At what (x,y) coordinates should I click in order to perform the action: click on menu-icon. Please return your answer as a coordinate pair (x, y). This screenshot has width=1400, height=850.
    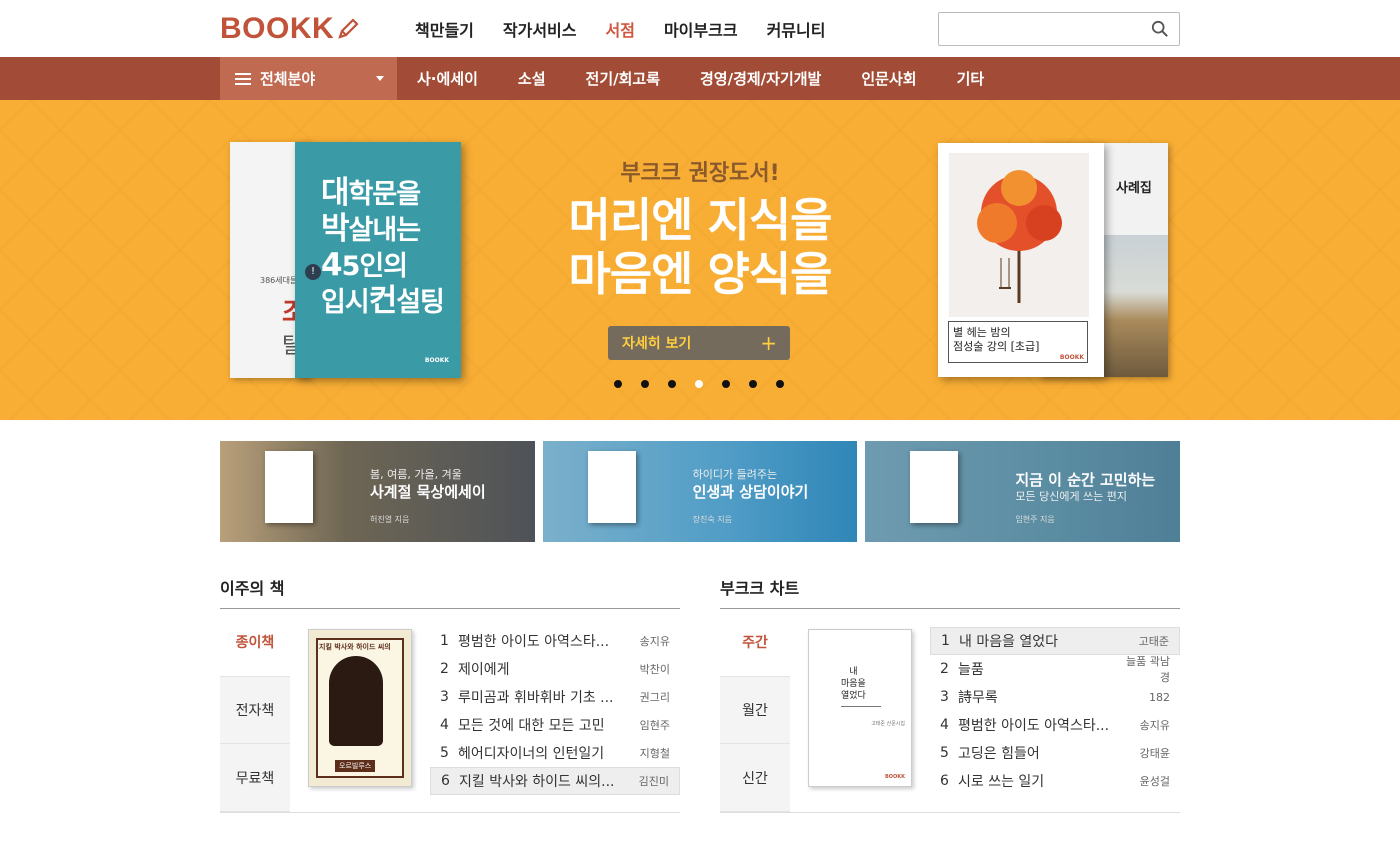
    Looking at the image, I should click on (243, 78).